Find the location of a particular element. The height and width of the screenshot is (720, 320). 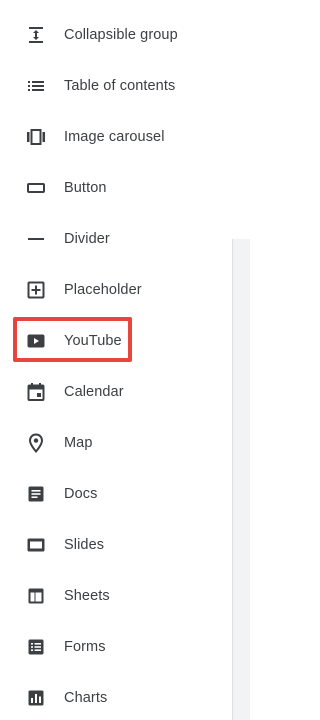

menu-item-calendar: Calendar is located at coordinates (116, 391).